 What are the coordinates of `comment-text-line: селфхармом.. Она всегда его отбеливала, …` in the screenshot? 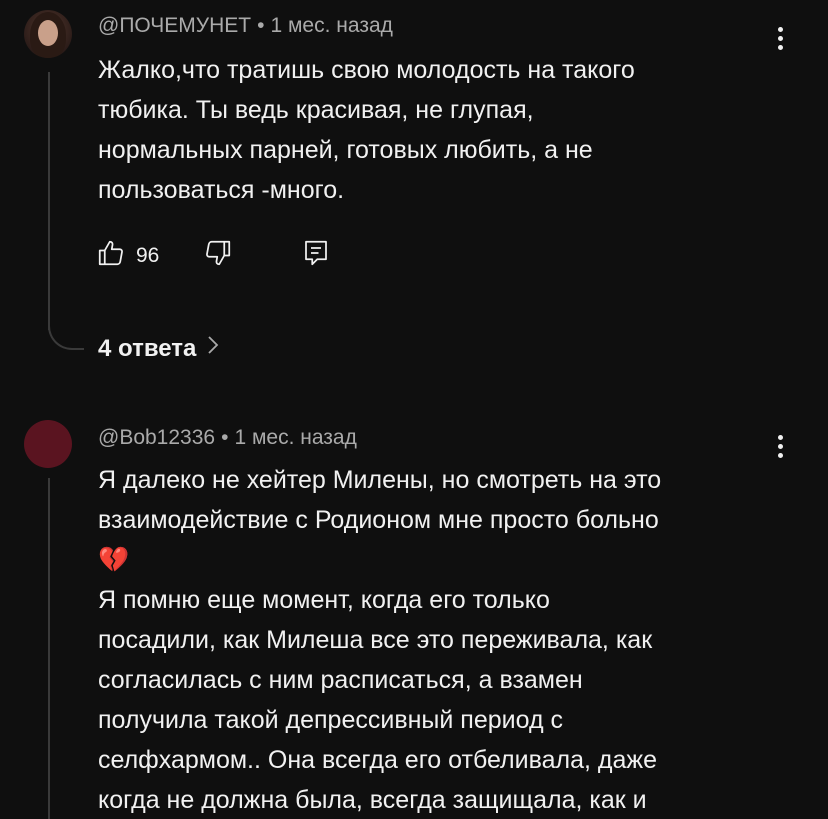 It's located at (378, 760).